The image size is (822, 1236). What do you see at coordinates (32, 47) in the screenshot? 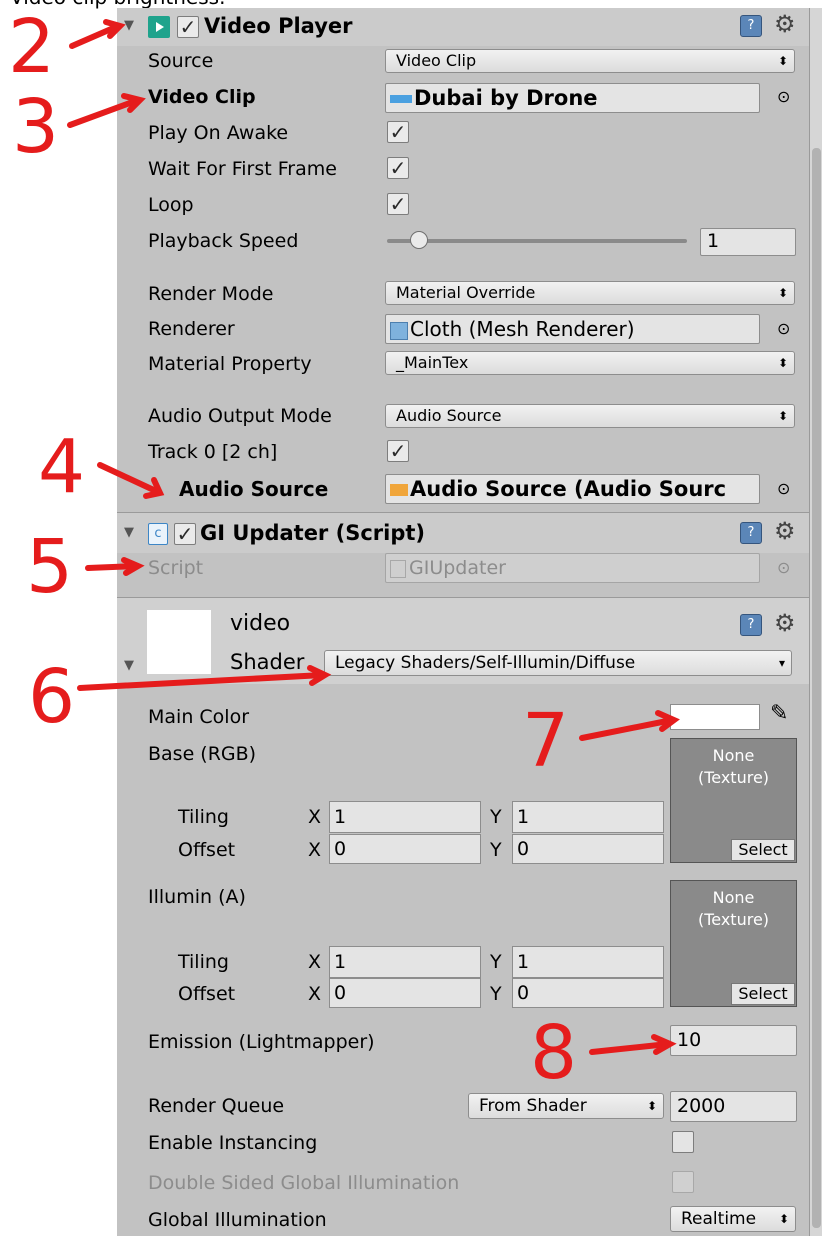
I see `annotation-2: 2` at bounding box center [32, 47].